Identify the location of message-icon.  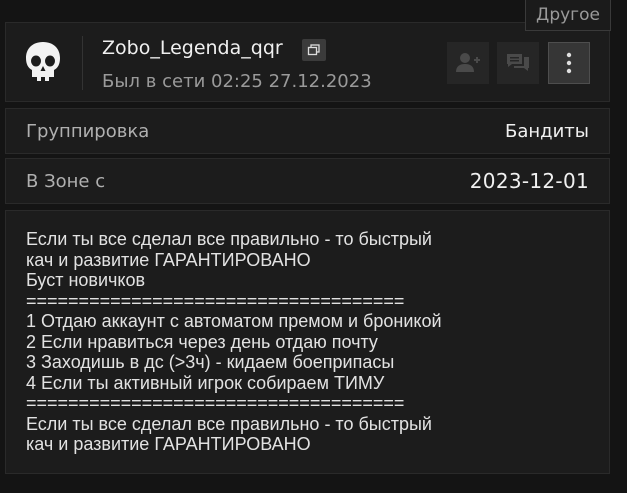
(518, 62).